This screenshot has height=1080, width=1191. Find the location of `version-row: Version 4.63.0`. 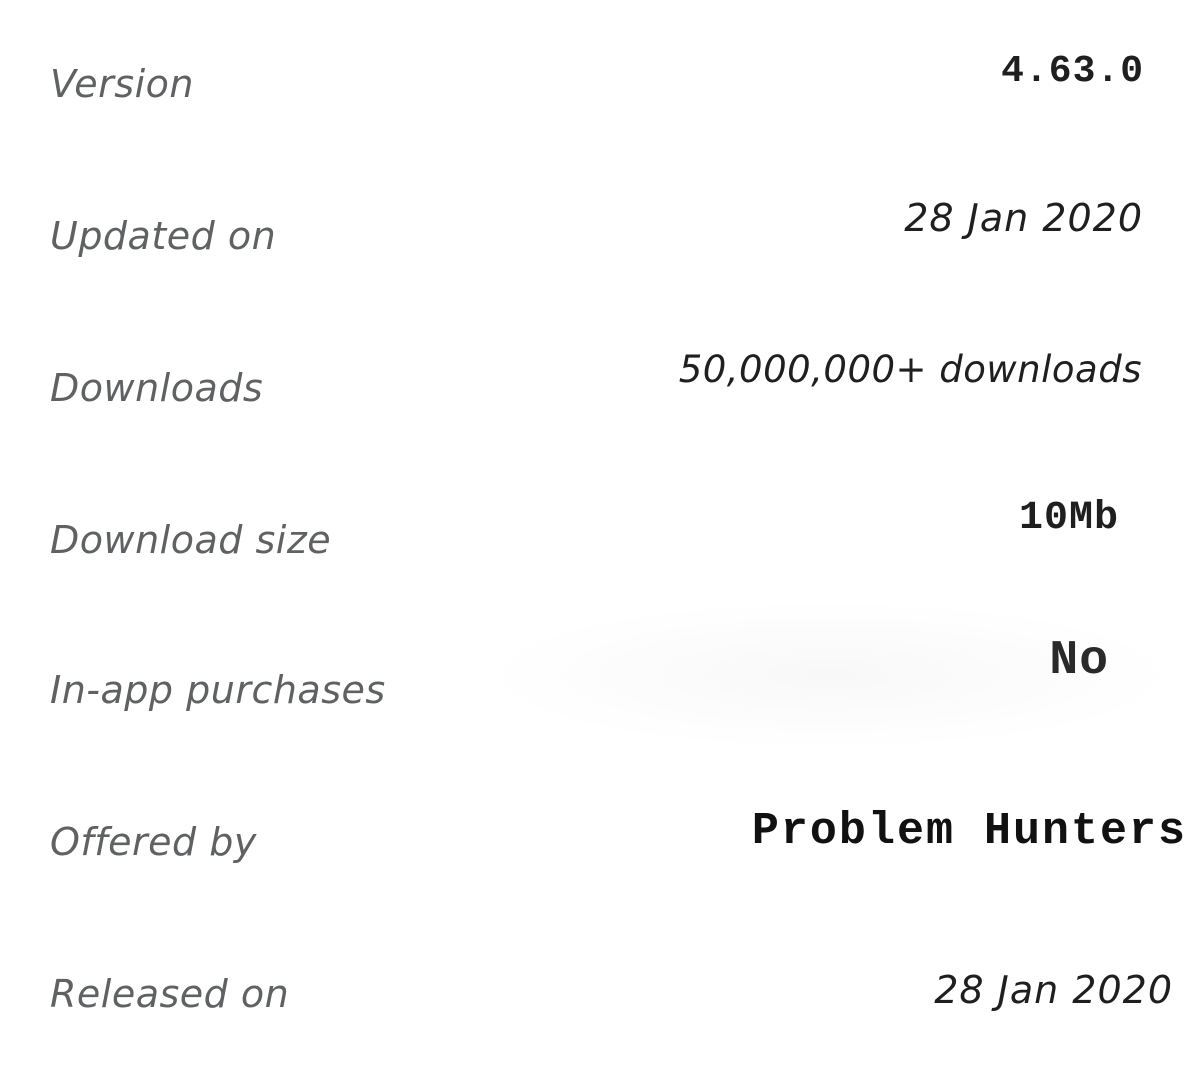

version-row: Version 4.63.0 is located at coordinates (595, 84).